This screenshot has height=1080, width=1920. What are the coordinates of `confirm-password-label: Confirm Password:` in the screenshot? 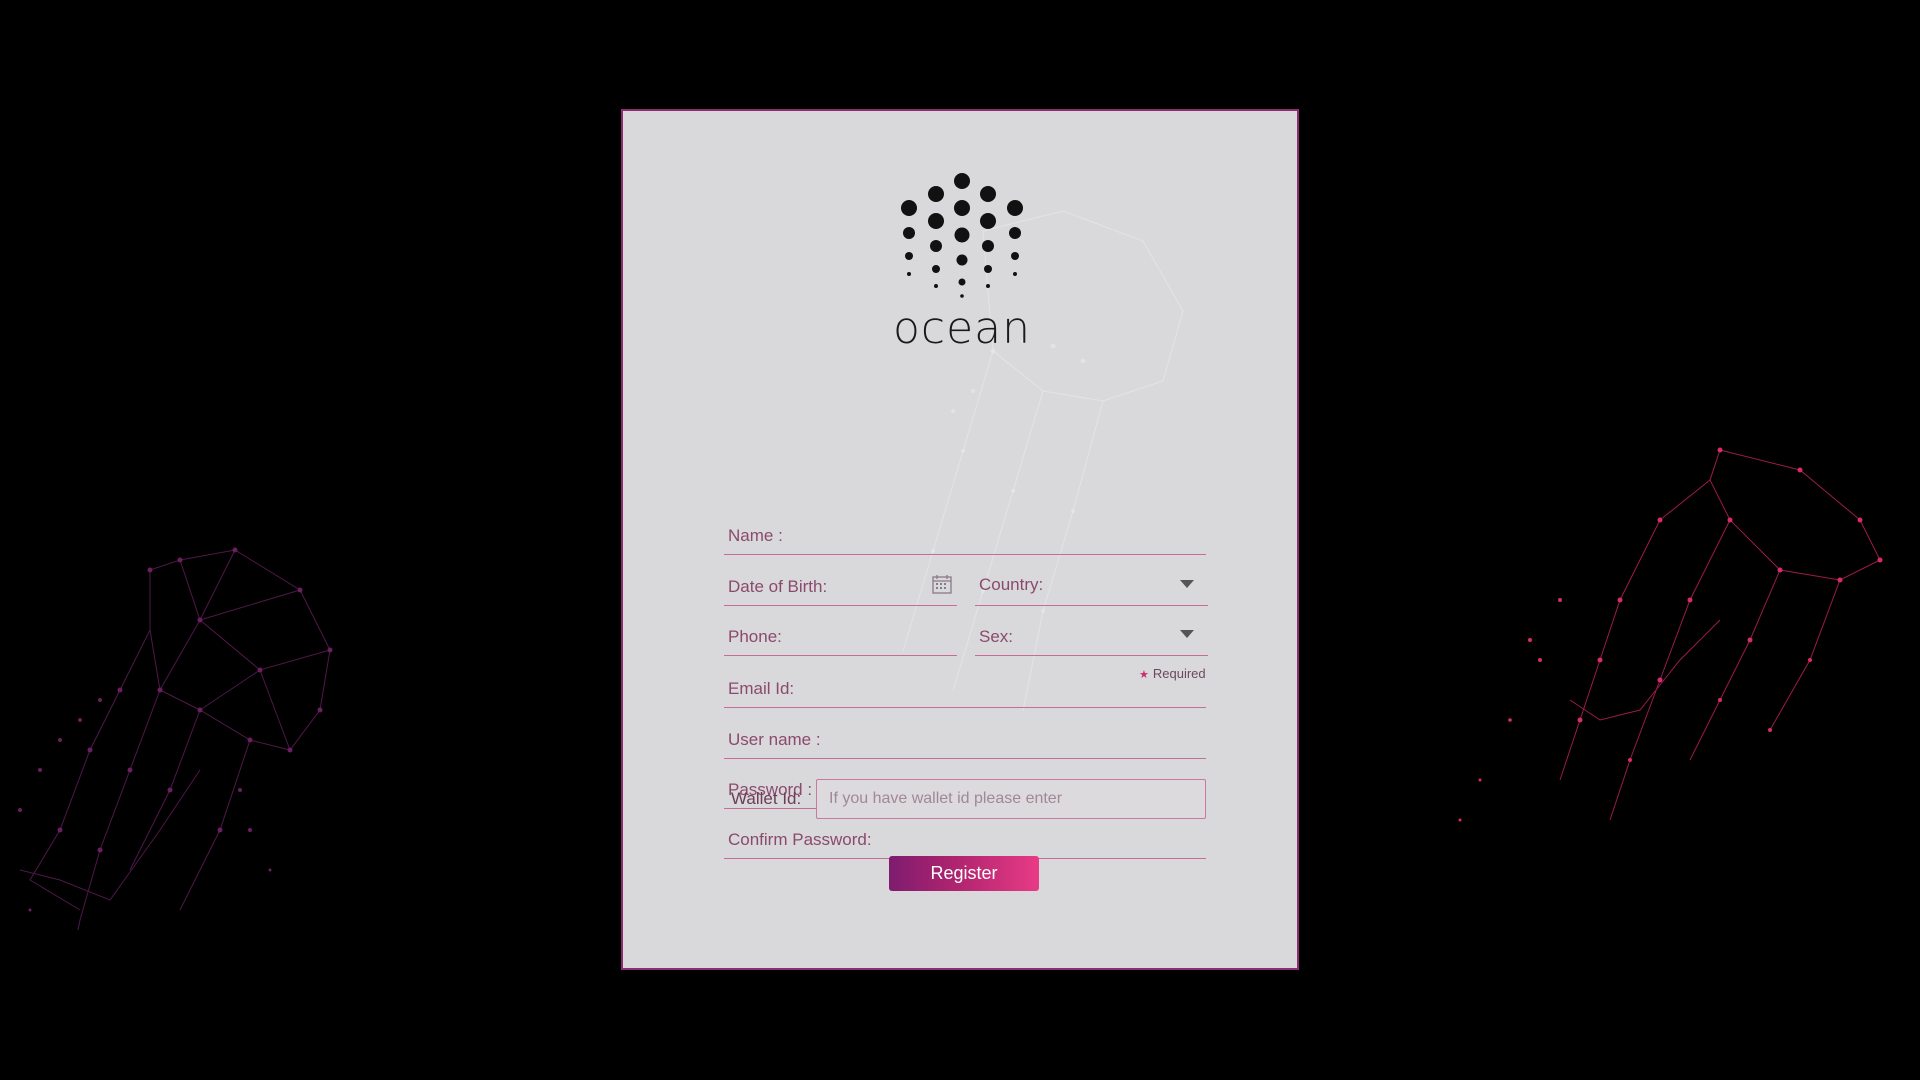 It's located at (800, 839).